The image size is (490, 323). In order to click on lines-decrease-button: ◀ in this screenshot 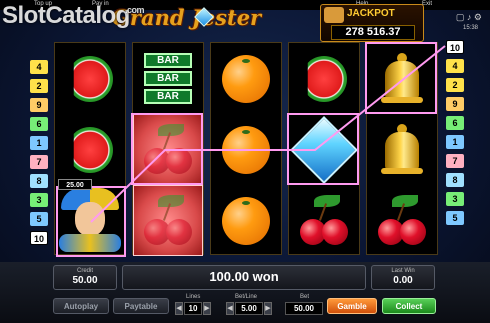, I will do `click(179, 308)`.